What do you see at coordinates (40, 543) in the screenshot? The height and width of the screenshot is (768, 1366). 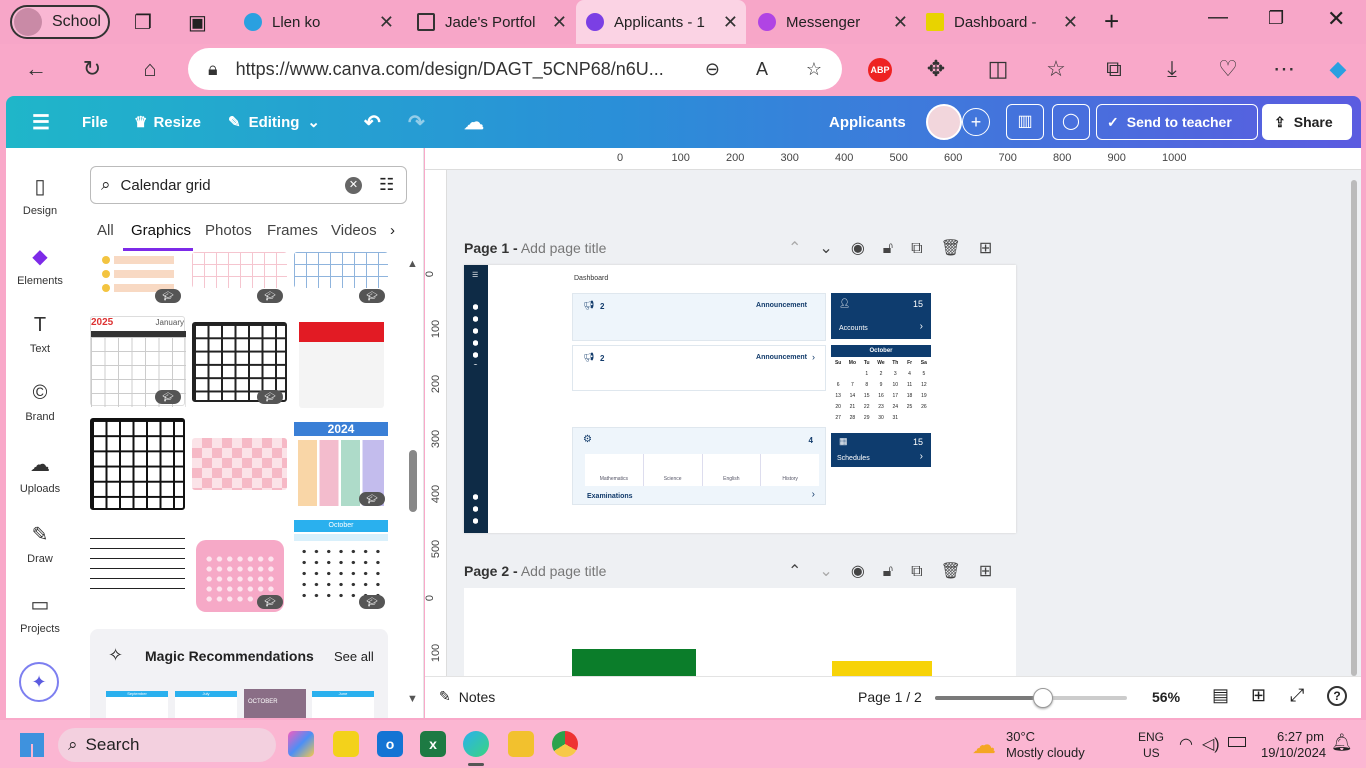 I see `rail-item-draw: ✎ Draw` at bounding box center [40, 543].